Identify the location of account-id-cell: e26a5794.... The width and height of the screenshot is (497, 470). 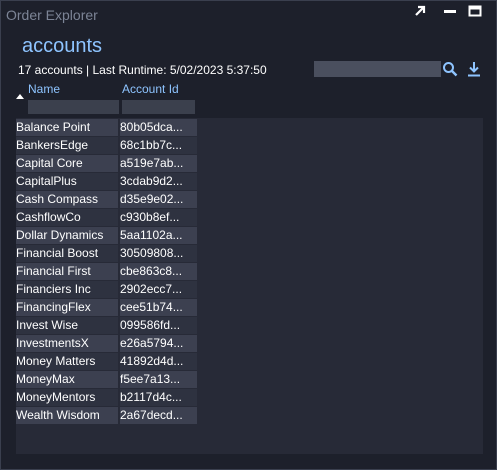
(158, 343).